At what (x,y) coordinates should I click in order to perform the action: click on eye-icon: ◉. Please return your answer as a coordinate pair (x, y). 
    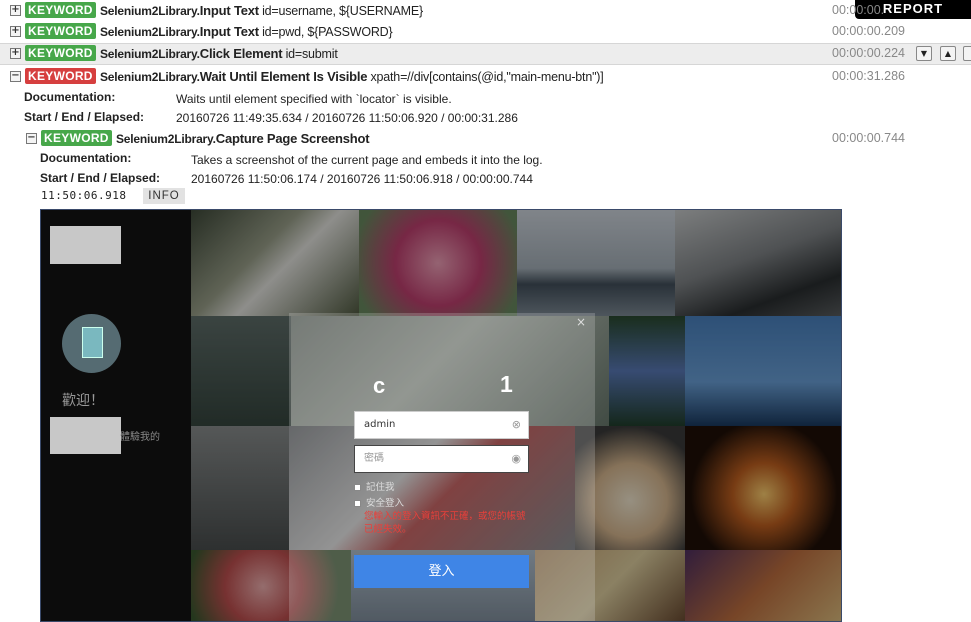
    Looking at the image, I should click on (516, 459).